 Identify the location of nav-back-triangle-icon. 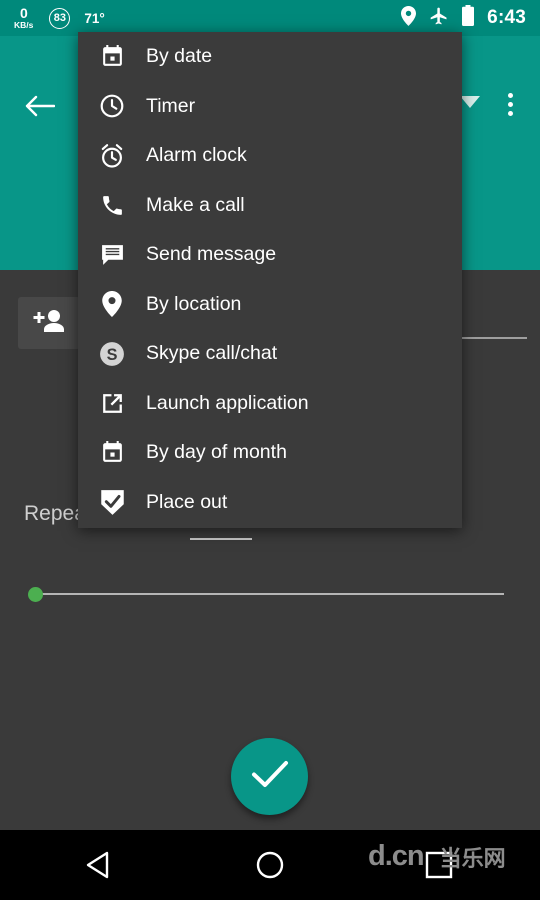
(99, 868).